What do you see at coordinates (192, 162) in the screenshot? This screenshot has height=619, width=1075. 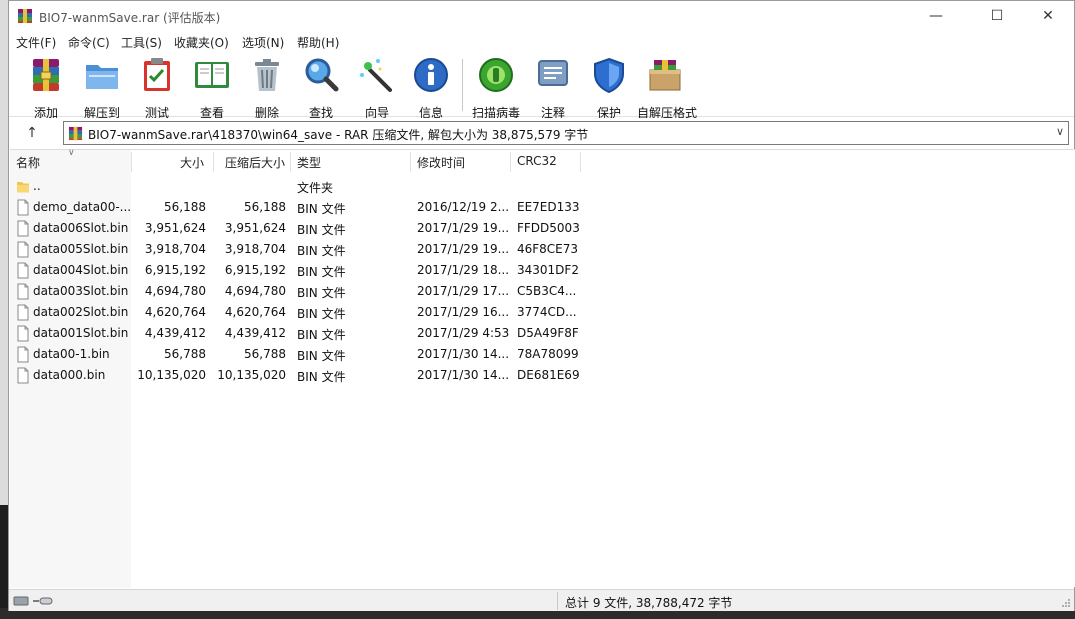 I see `column-header-size: 大小` at bounding box center [192, 162].